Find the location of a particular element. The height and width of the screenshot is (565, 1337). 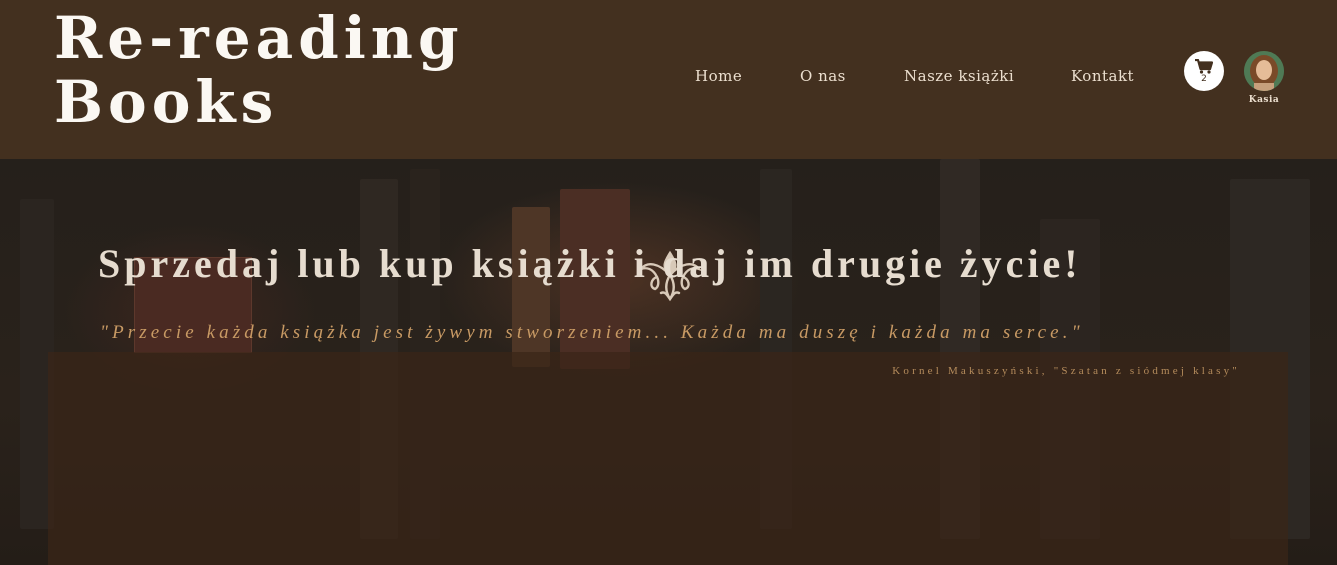

avatar-image is located at coordinates (1264, 71).